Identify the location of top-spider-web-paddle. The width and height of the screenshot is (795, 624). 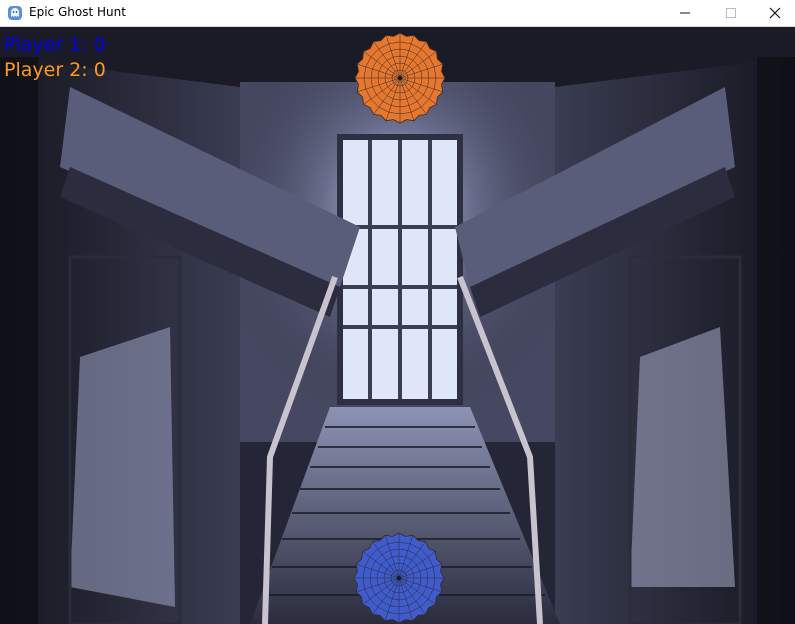
(400, 78).